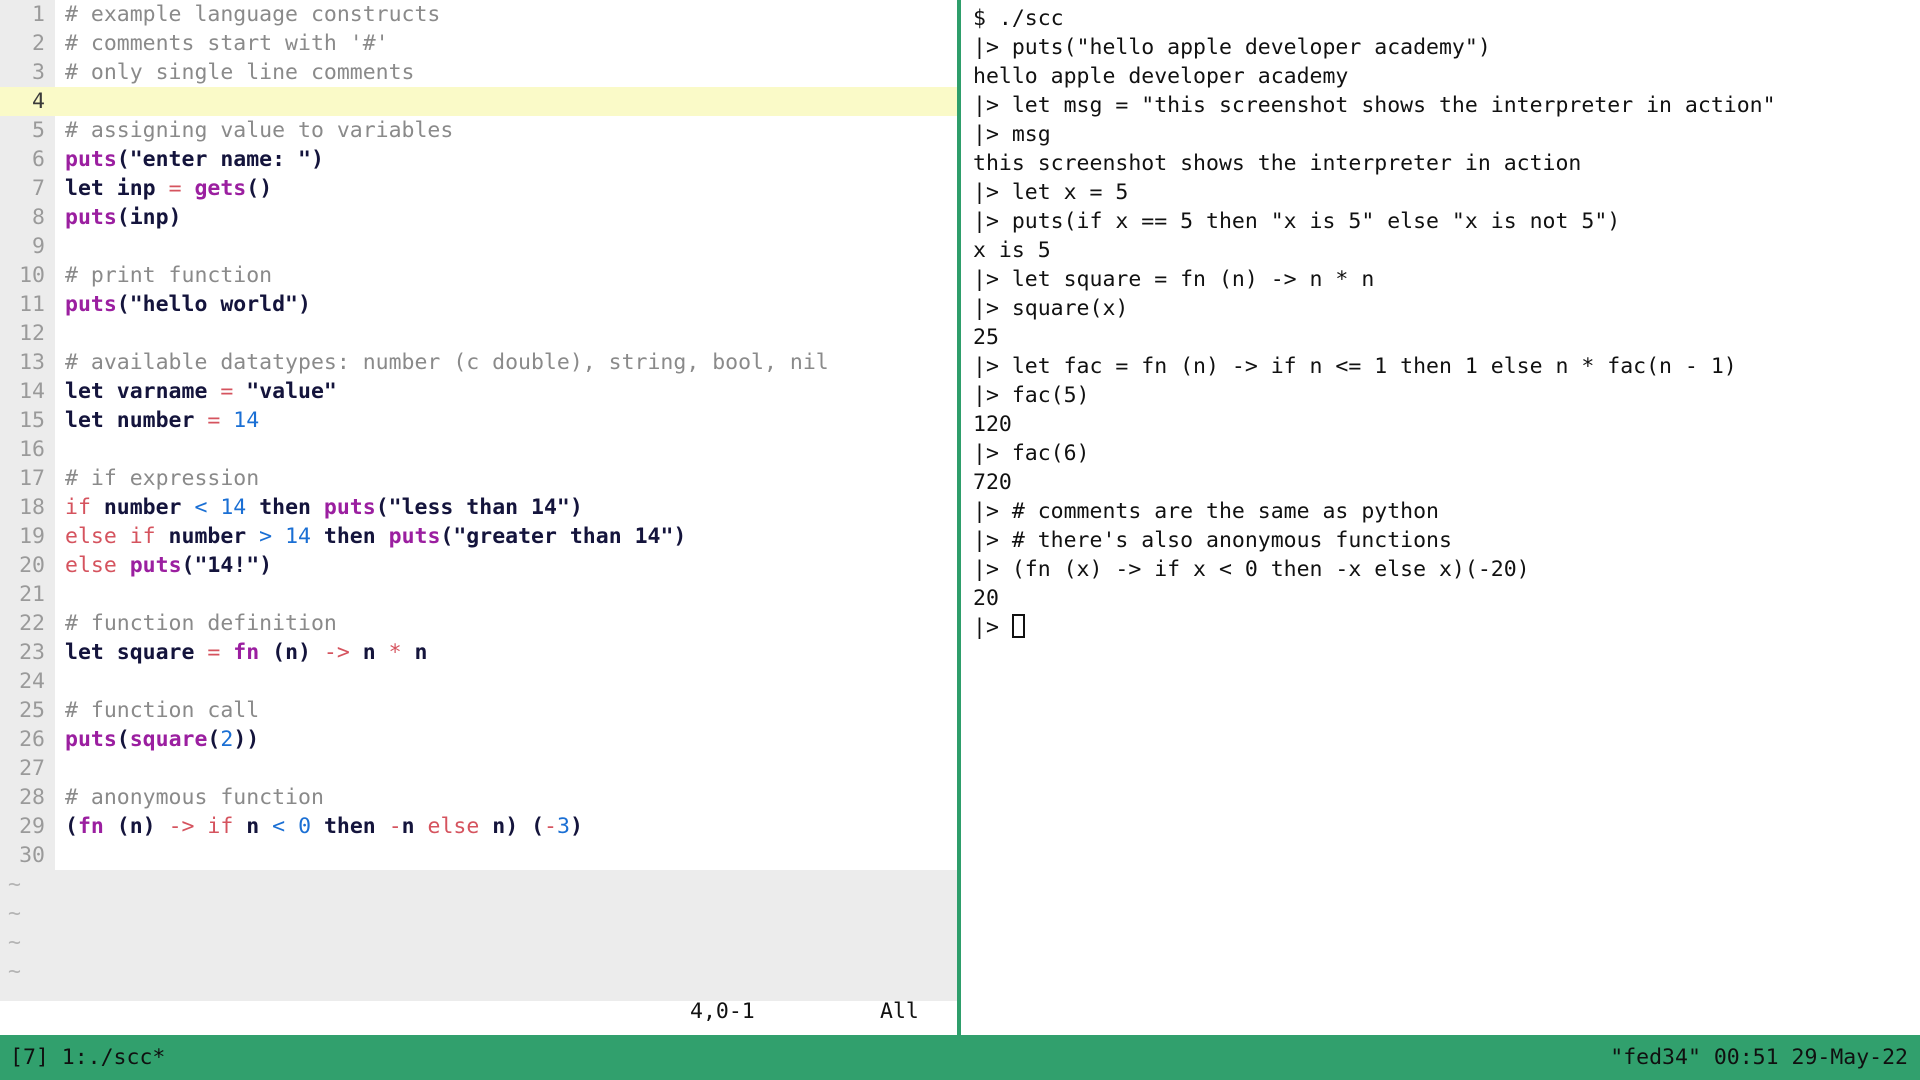 This screenshot has width=1920, height=1080. What do you see at coordinates (196, 391) in the screenshot?
I see `code-text: let varname = "value"` at bounding box center [196, 391].